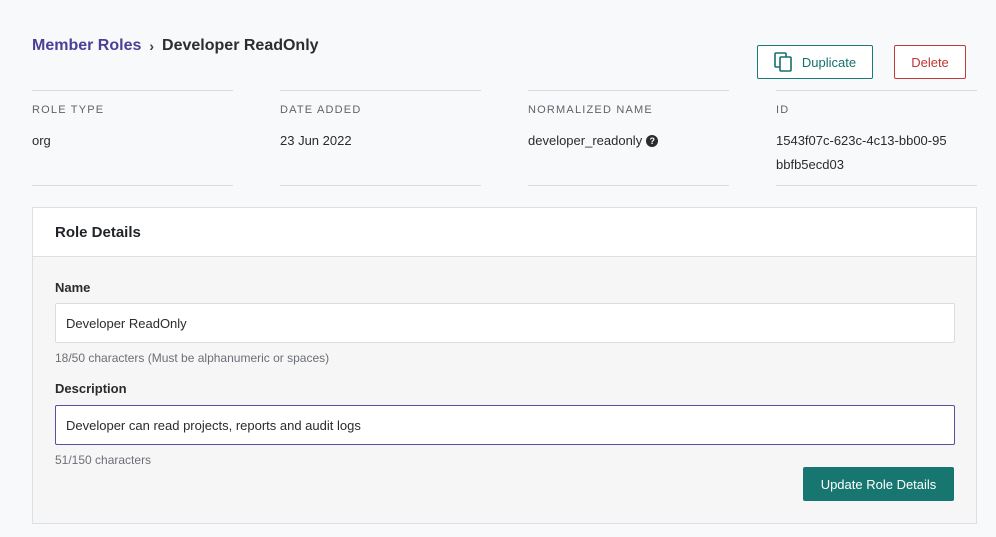  I want to click on breadcrumb-member-roles-link: Member Roles, so click(86, 46).